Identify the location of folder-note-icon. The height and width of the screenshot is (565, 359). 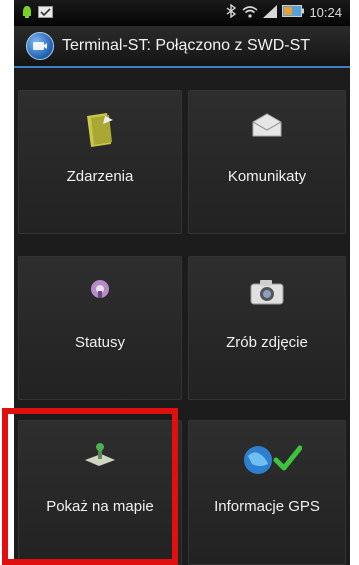
(100, 132).